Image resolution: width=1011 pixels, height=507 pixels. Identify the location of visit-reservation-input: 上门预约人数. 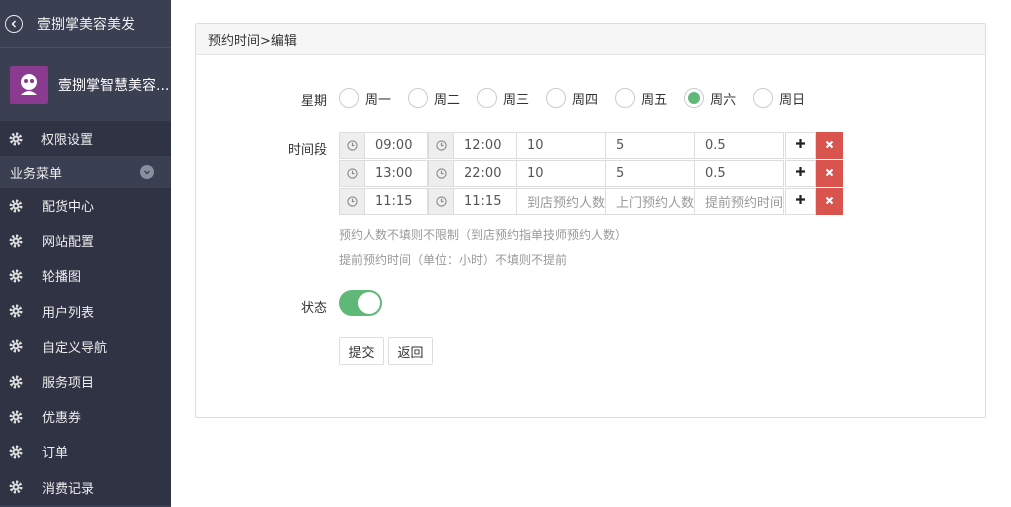
(650, 201).